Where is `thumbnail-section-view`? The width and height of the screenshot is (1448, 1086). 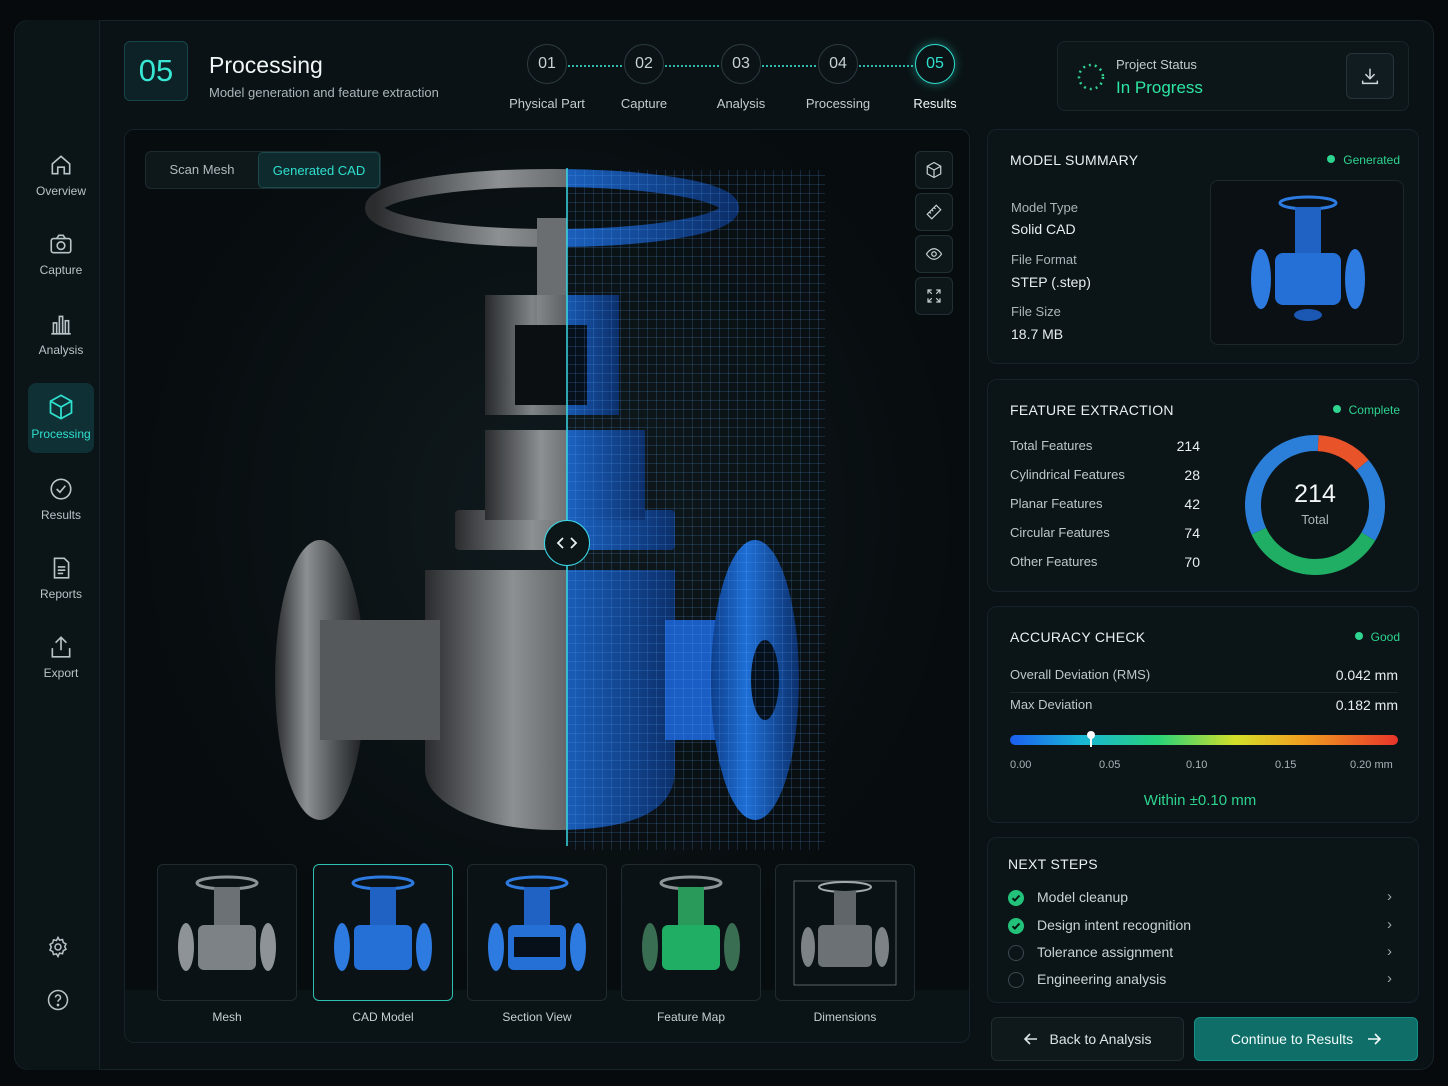
thumbnail-section-view is located at coordinates (537, 932).